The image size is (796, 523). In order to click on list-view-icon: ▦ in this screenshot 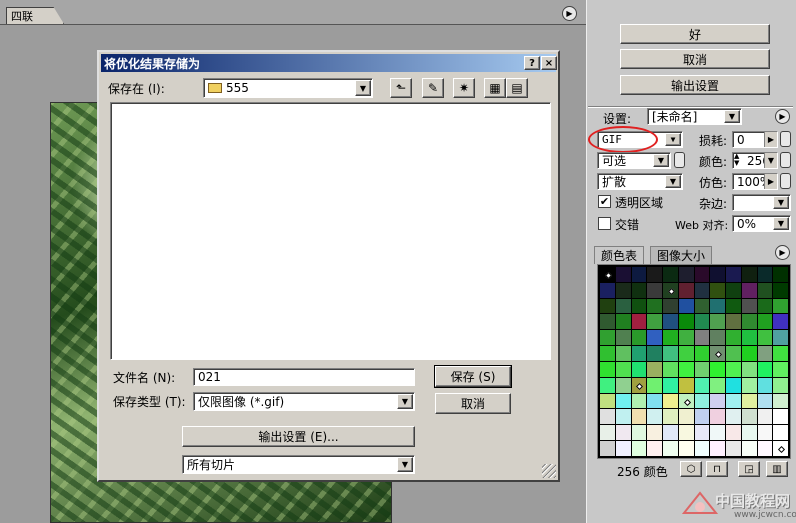, I will do `click(495, 88)`.